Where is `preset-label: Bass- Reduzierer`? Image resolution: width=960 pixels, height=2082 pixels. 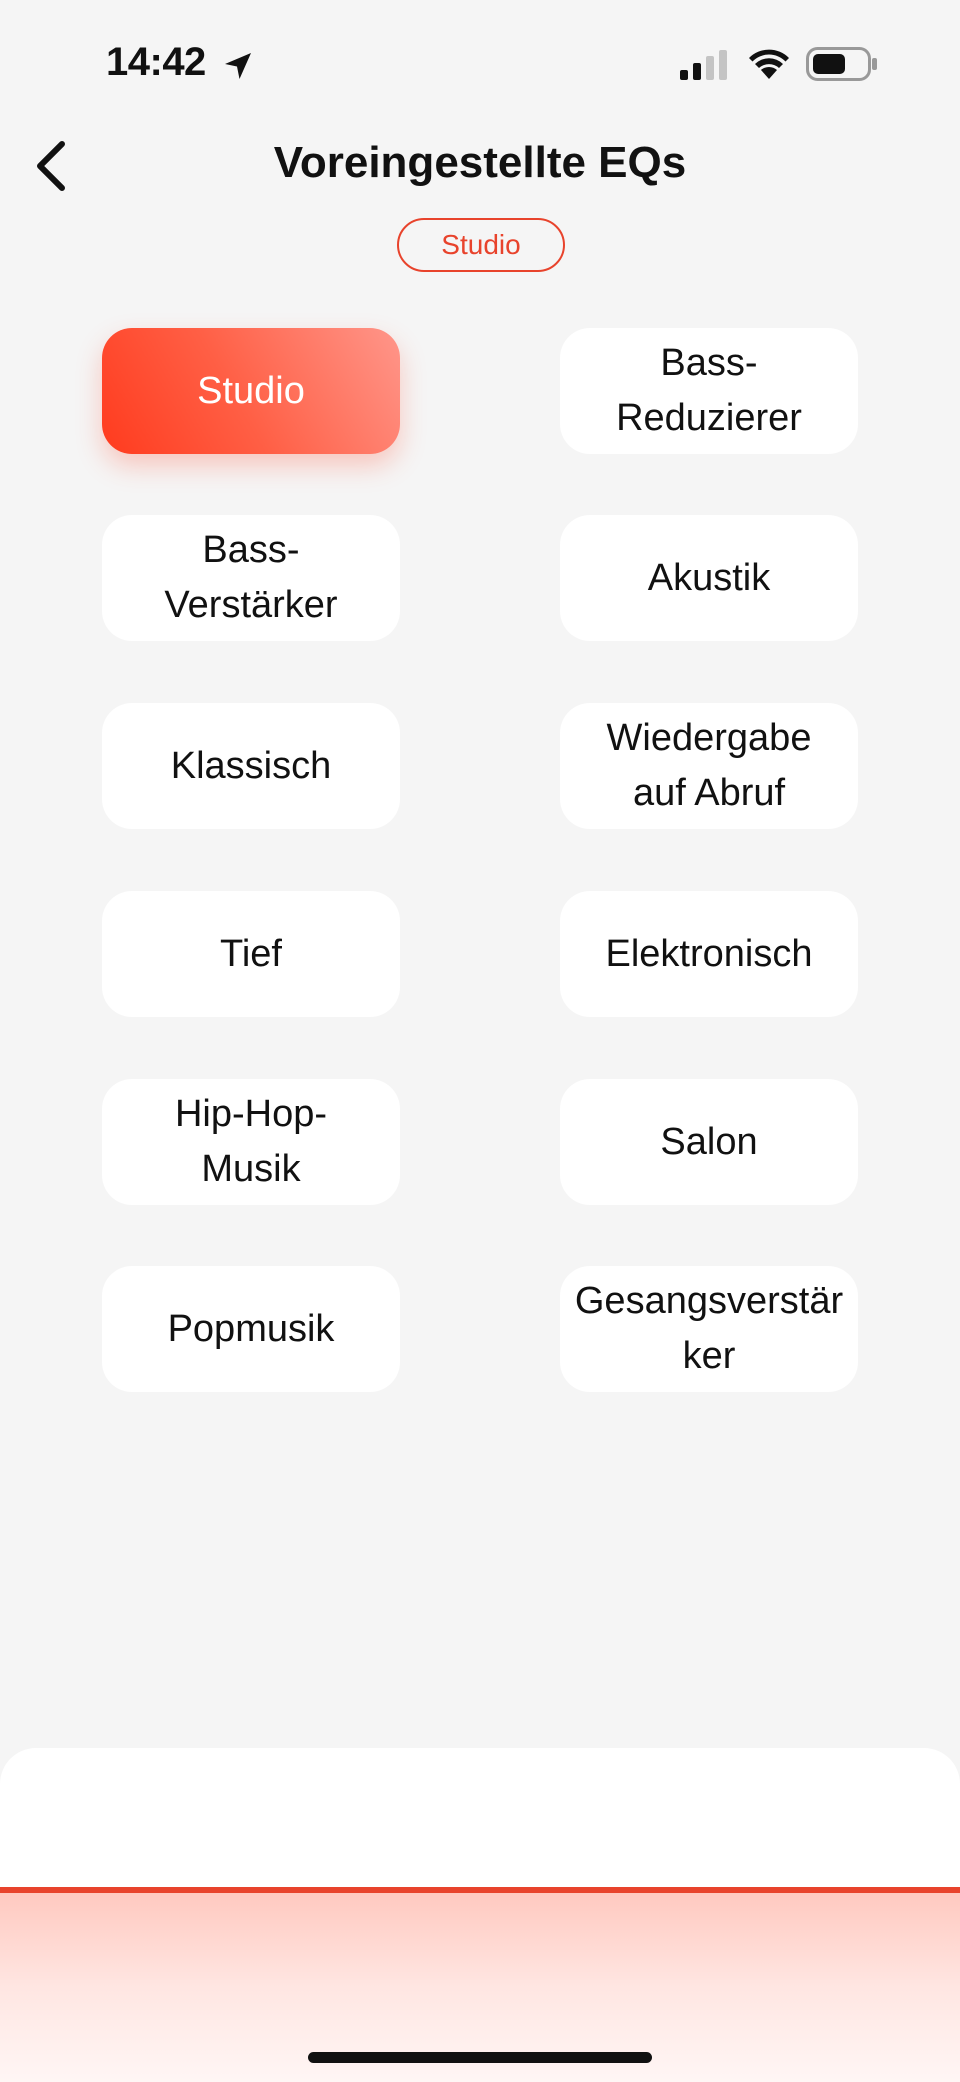 preset-label: Bass- Reduzierer is located at coordinates (709, 390).